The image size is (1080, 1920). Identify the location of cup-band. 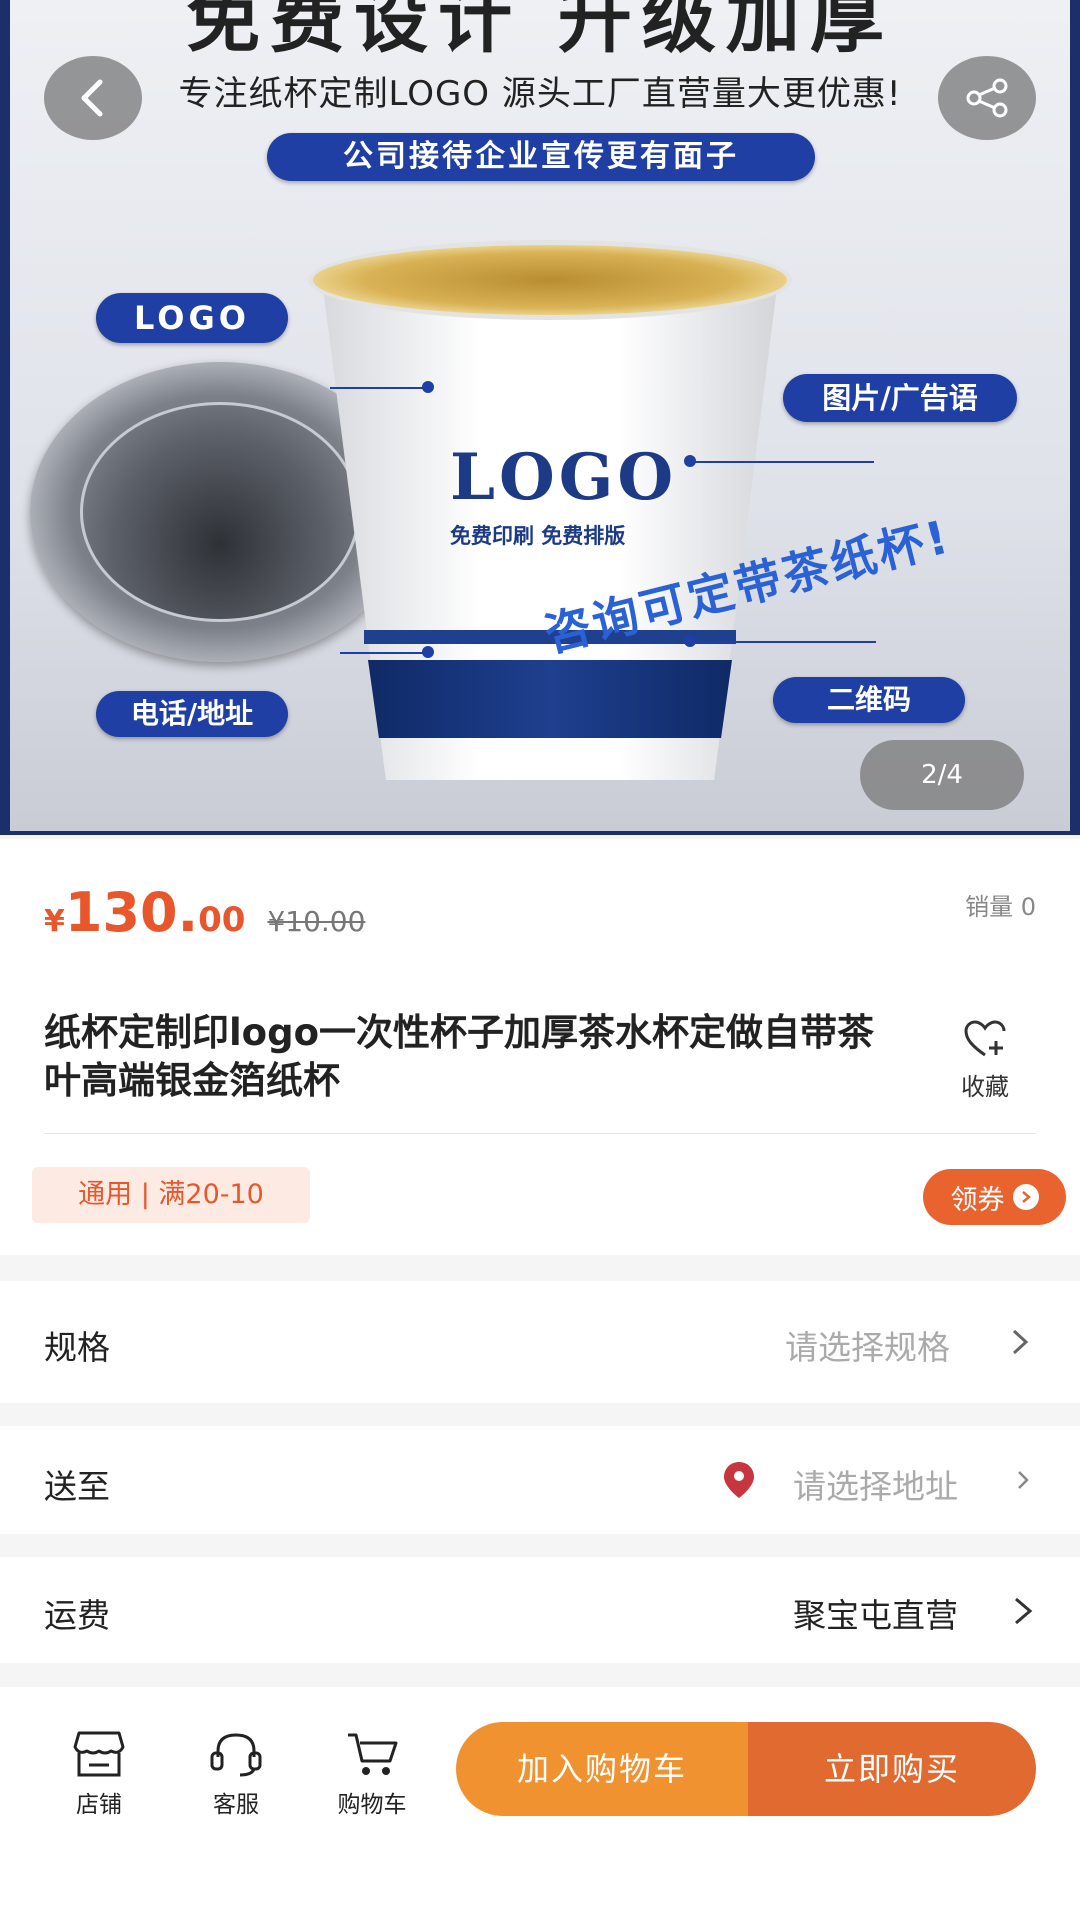
(550, 699).